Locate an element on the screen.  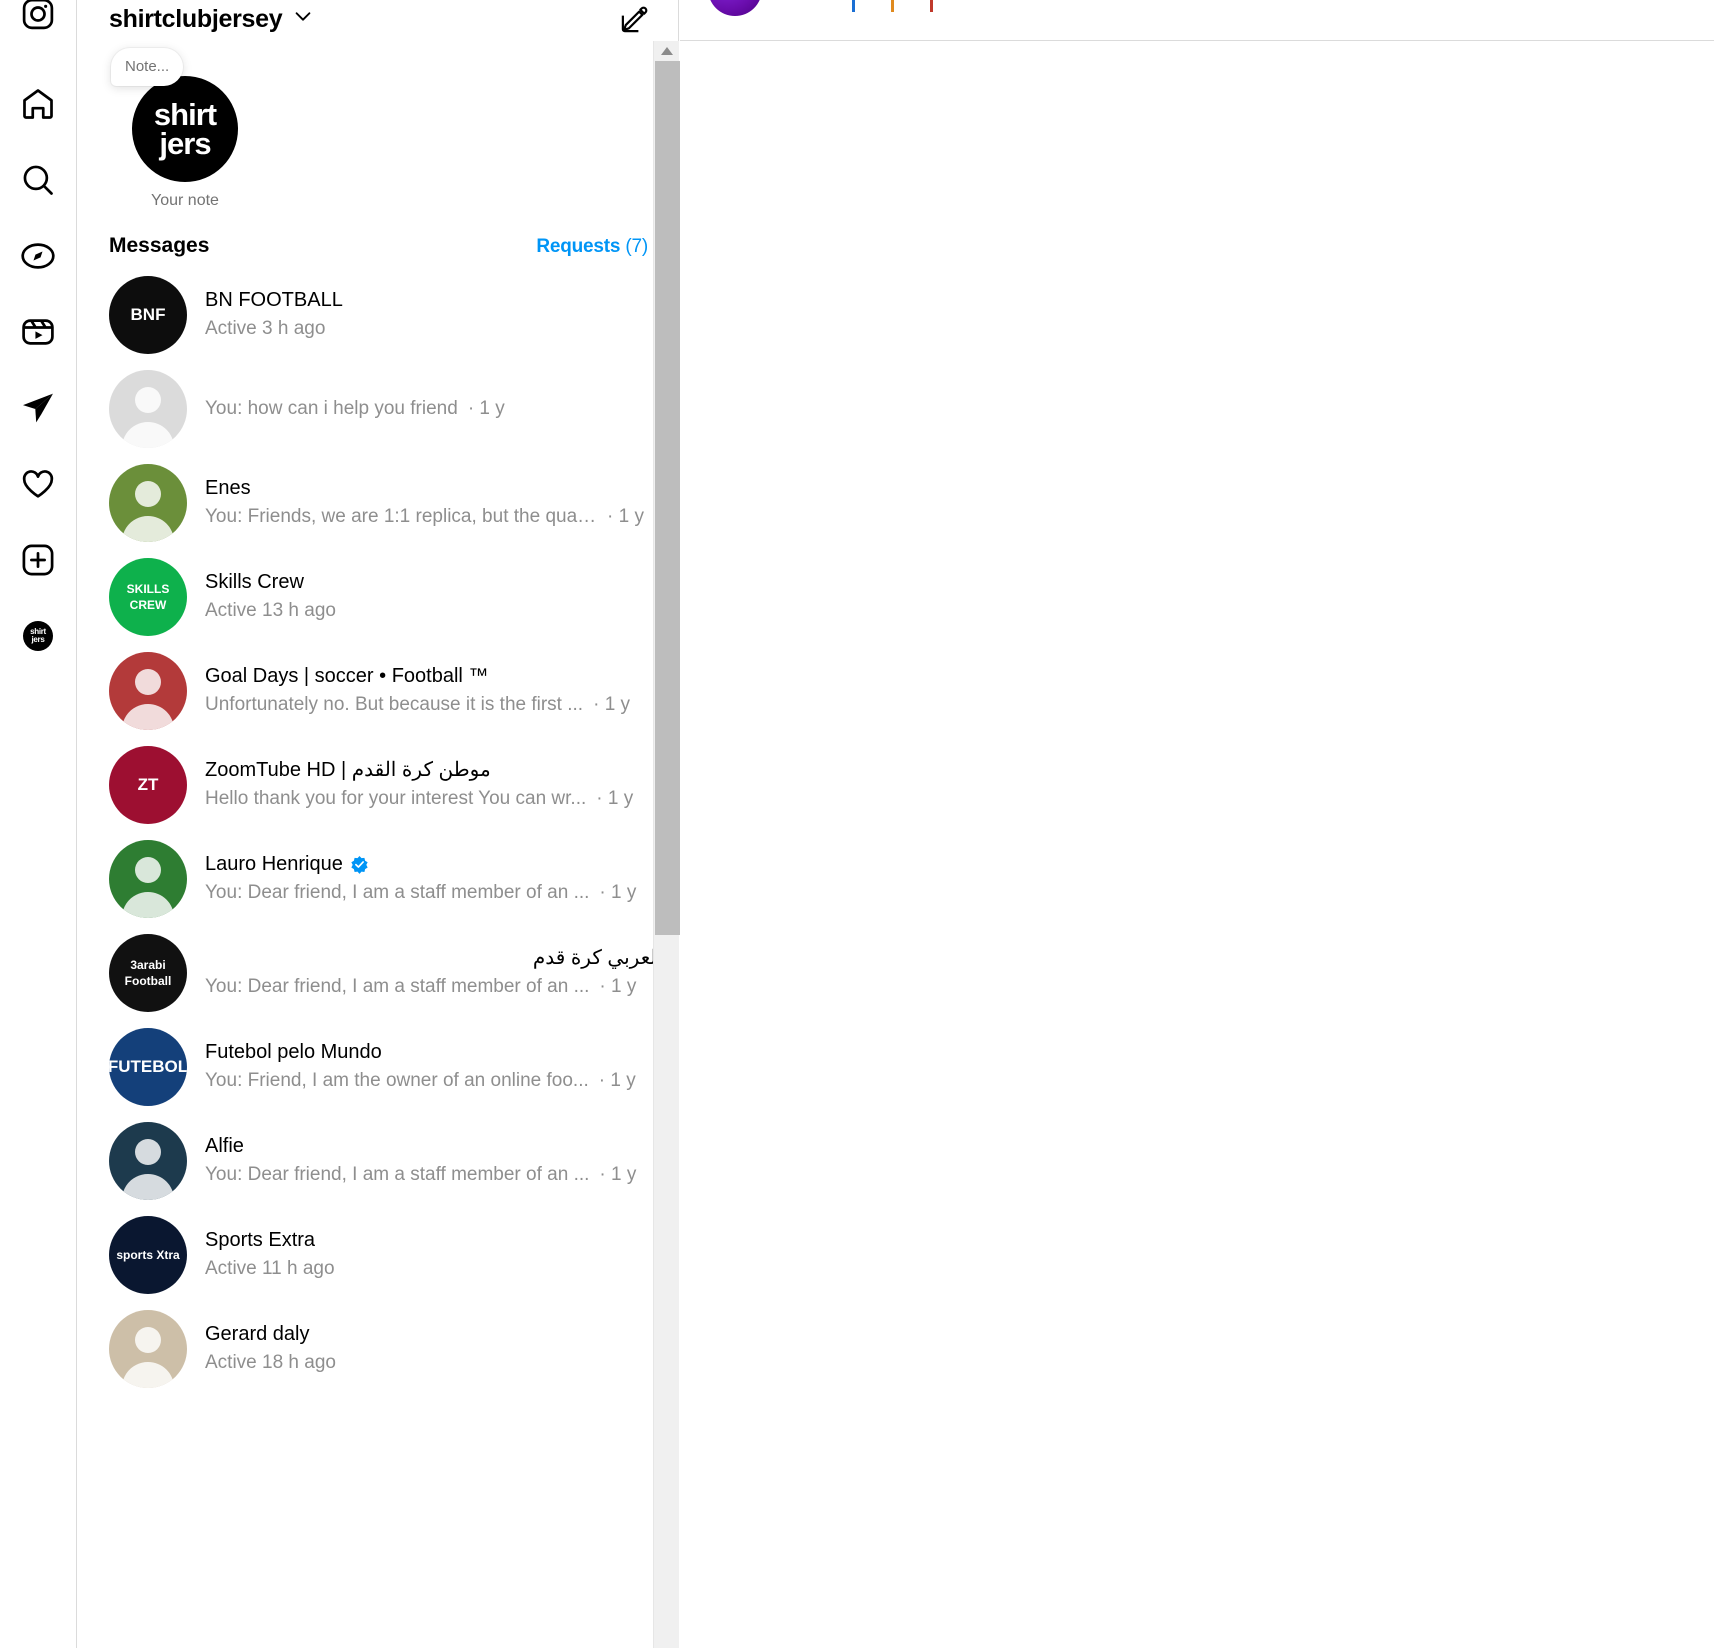
conversation-body: You: how can i help you friend · 1 y is located at coordinates (433, 409).